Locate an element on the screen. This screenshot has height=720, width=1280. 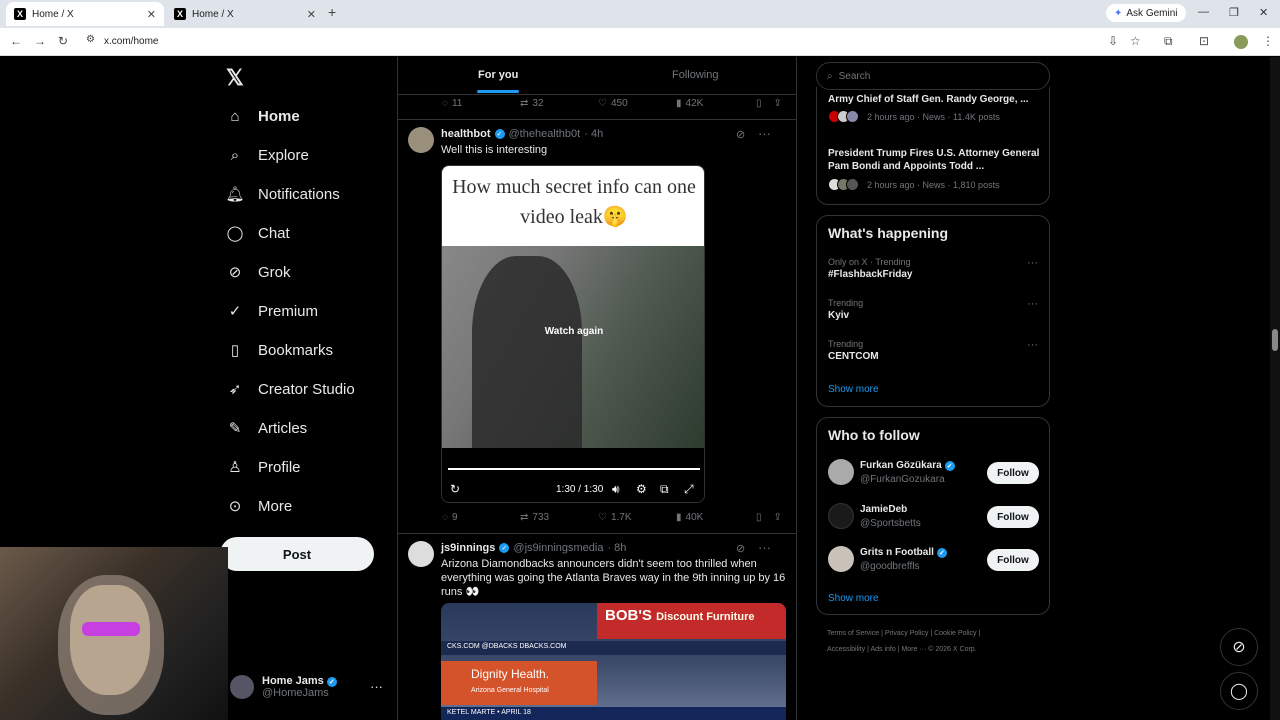
nav-profile: ♙ Profile is located at coordinates (263, 467).